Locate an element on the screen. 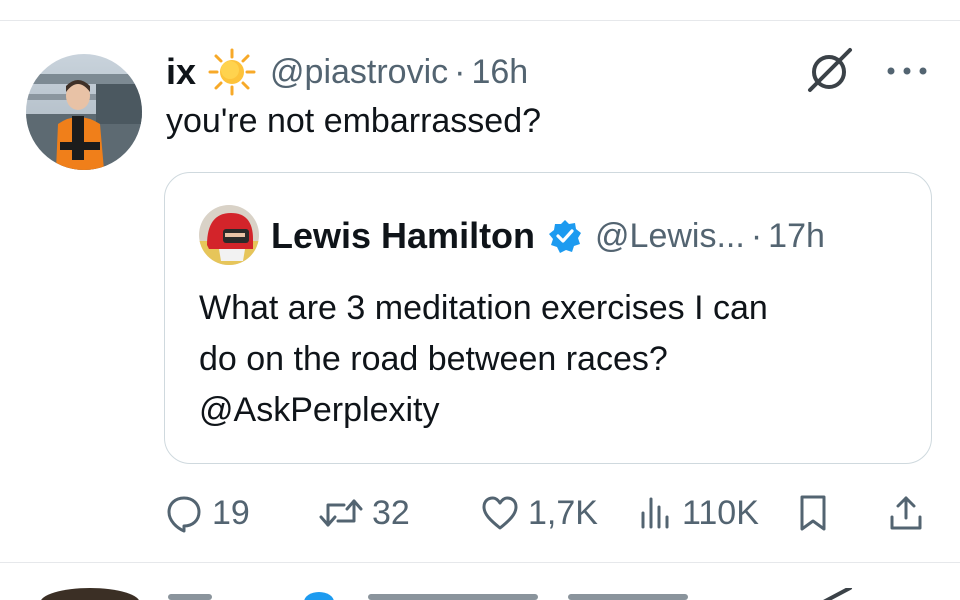 The height and width of the screenshot is (600, 960). reply-icon is located at coordinates (184, 513).